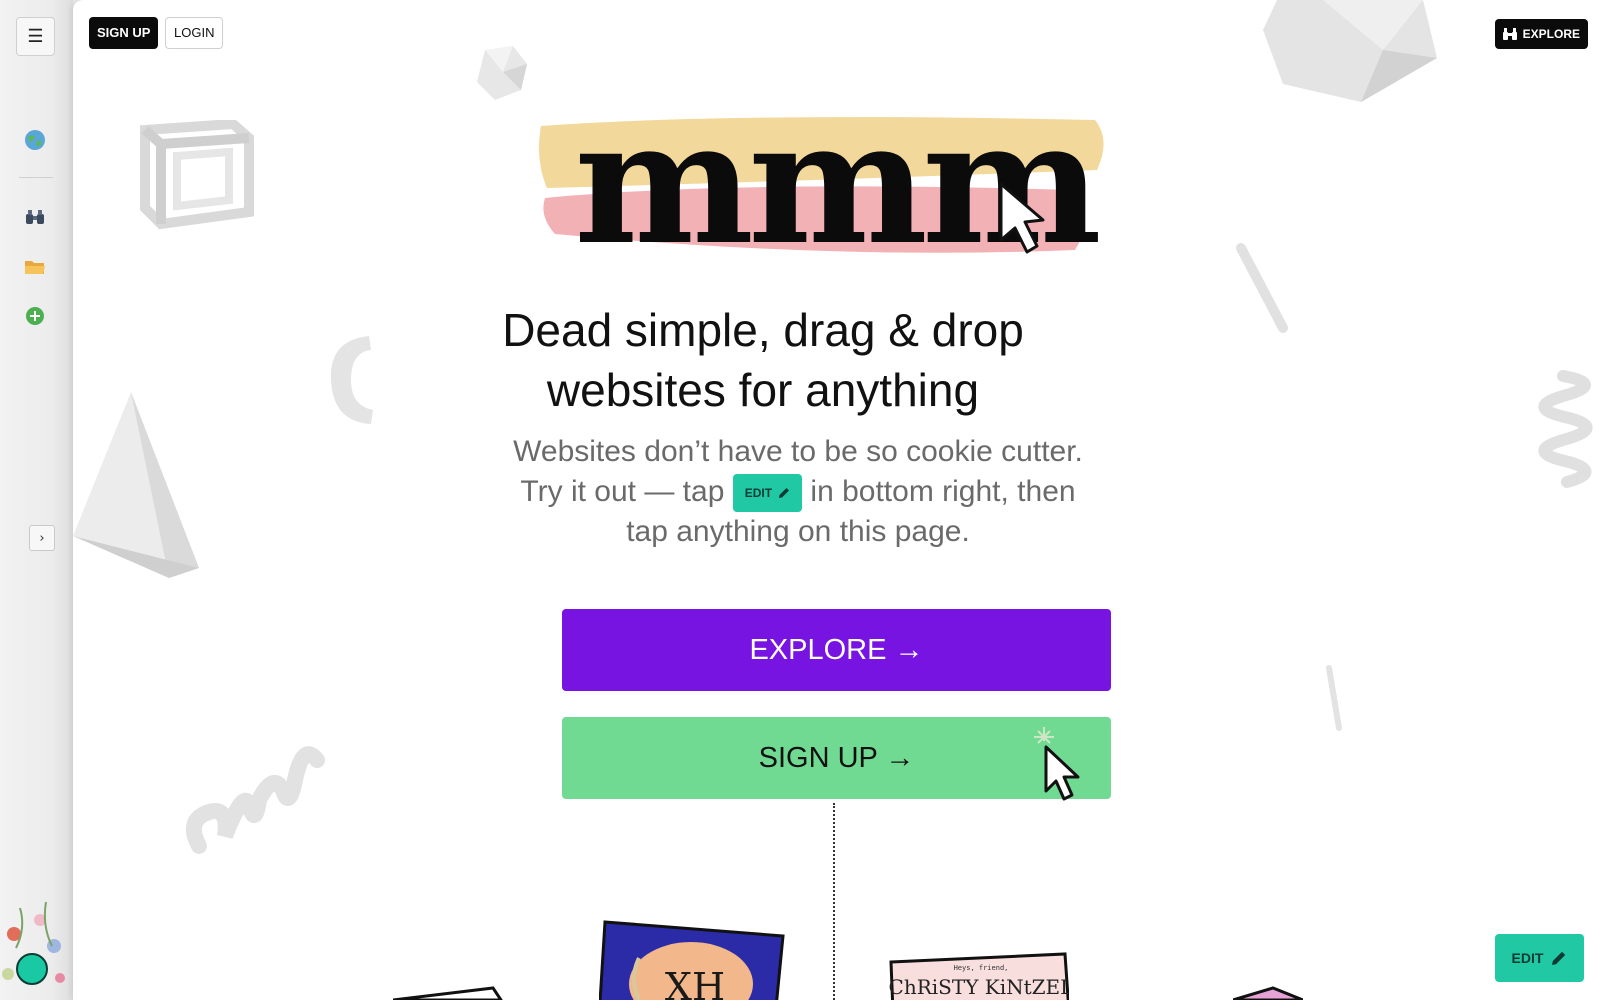 The image size is (1600, 1000). What do you see at coordinates (758, 493) in the screenshot?
I see `inline-edit-label: EDIT` at bounding box center [758, 493].